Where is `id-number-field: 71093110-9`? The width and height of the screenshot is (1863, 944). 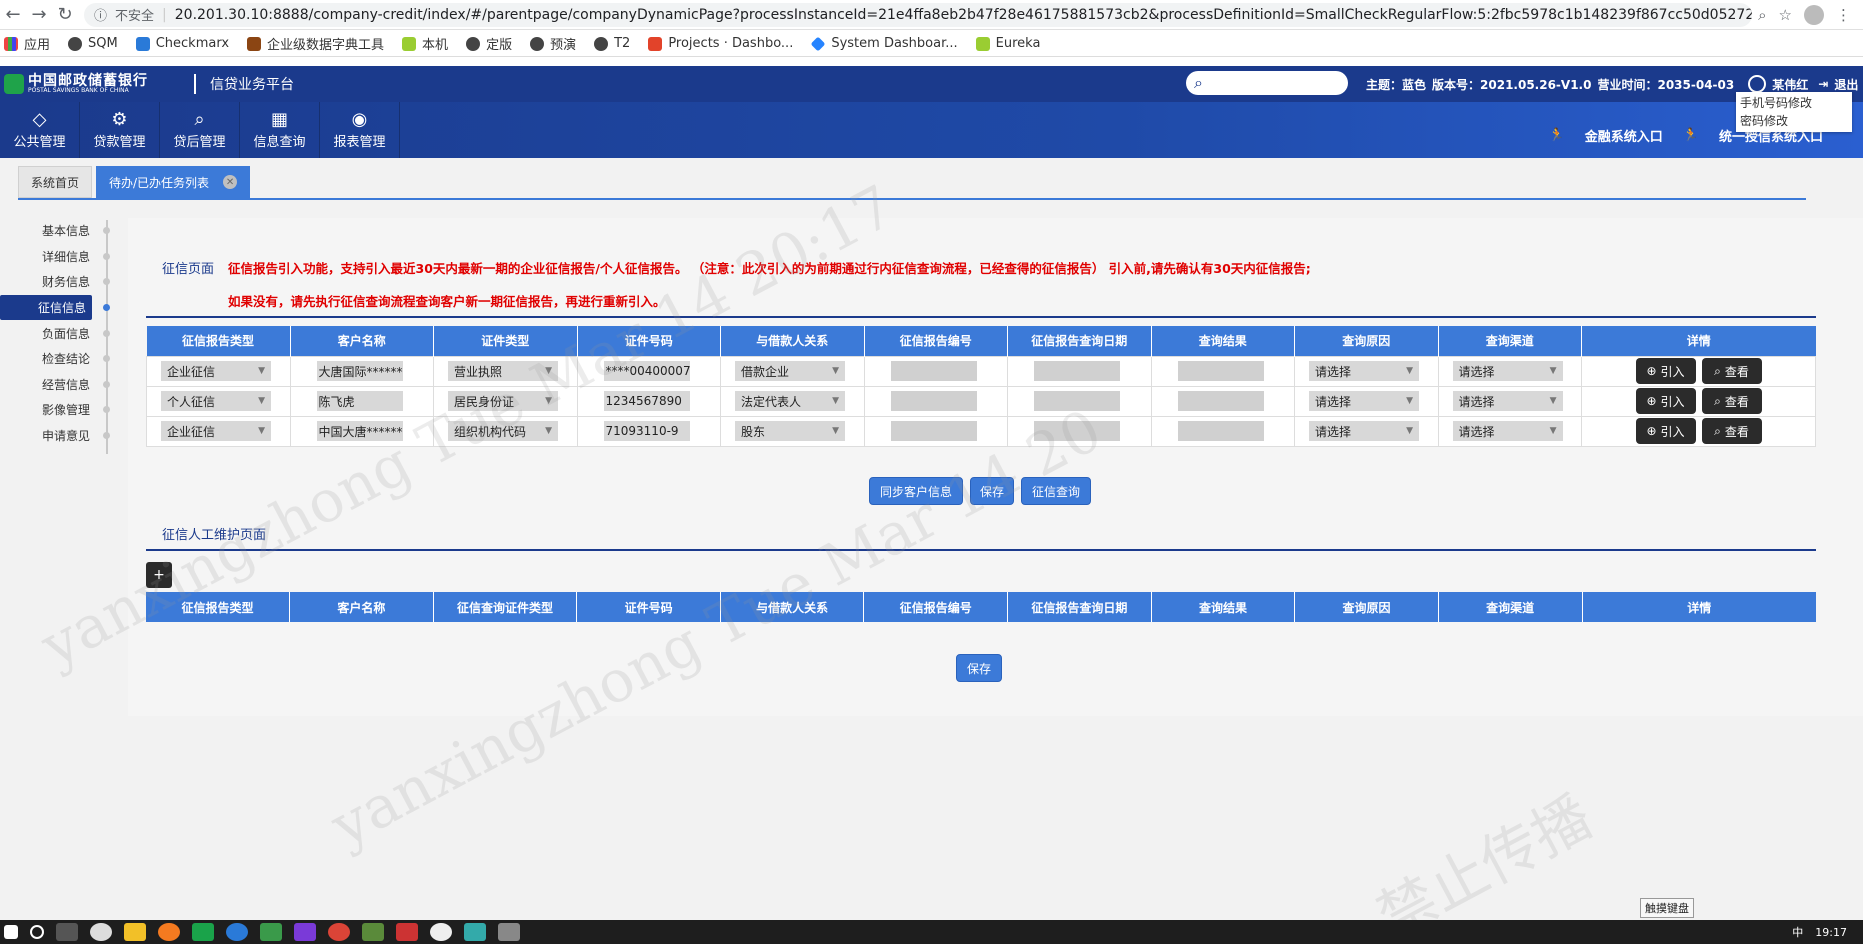
id-number-field: 71093110-9 is located at coordinates (646, 431).